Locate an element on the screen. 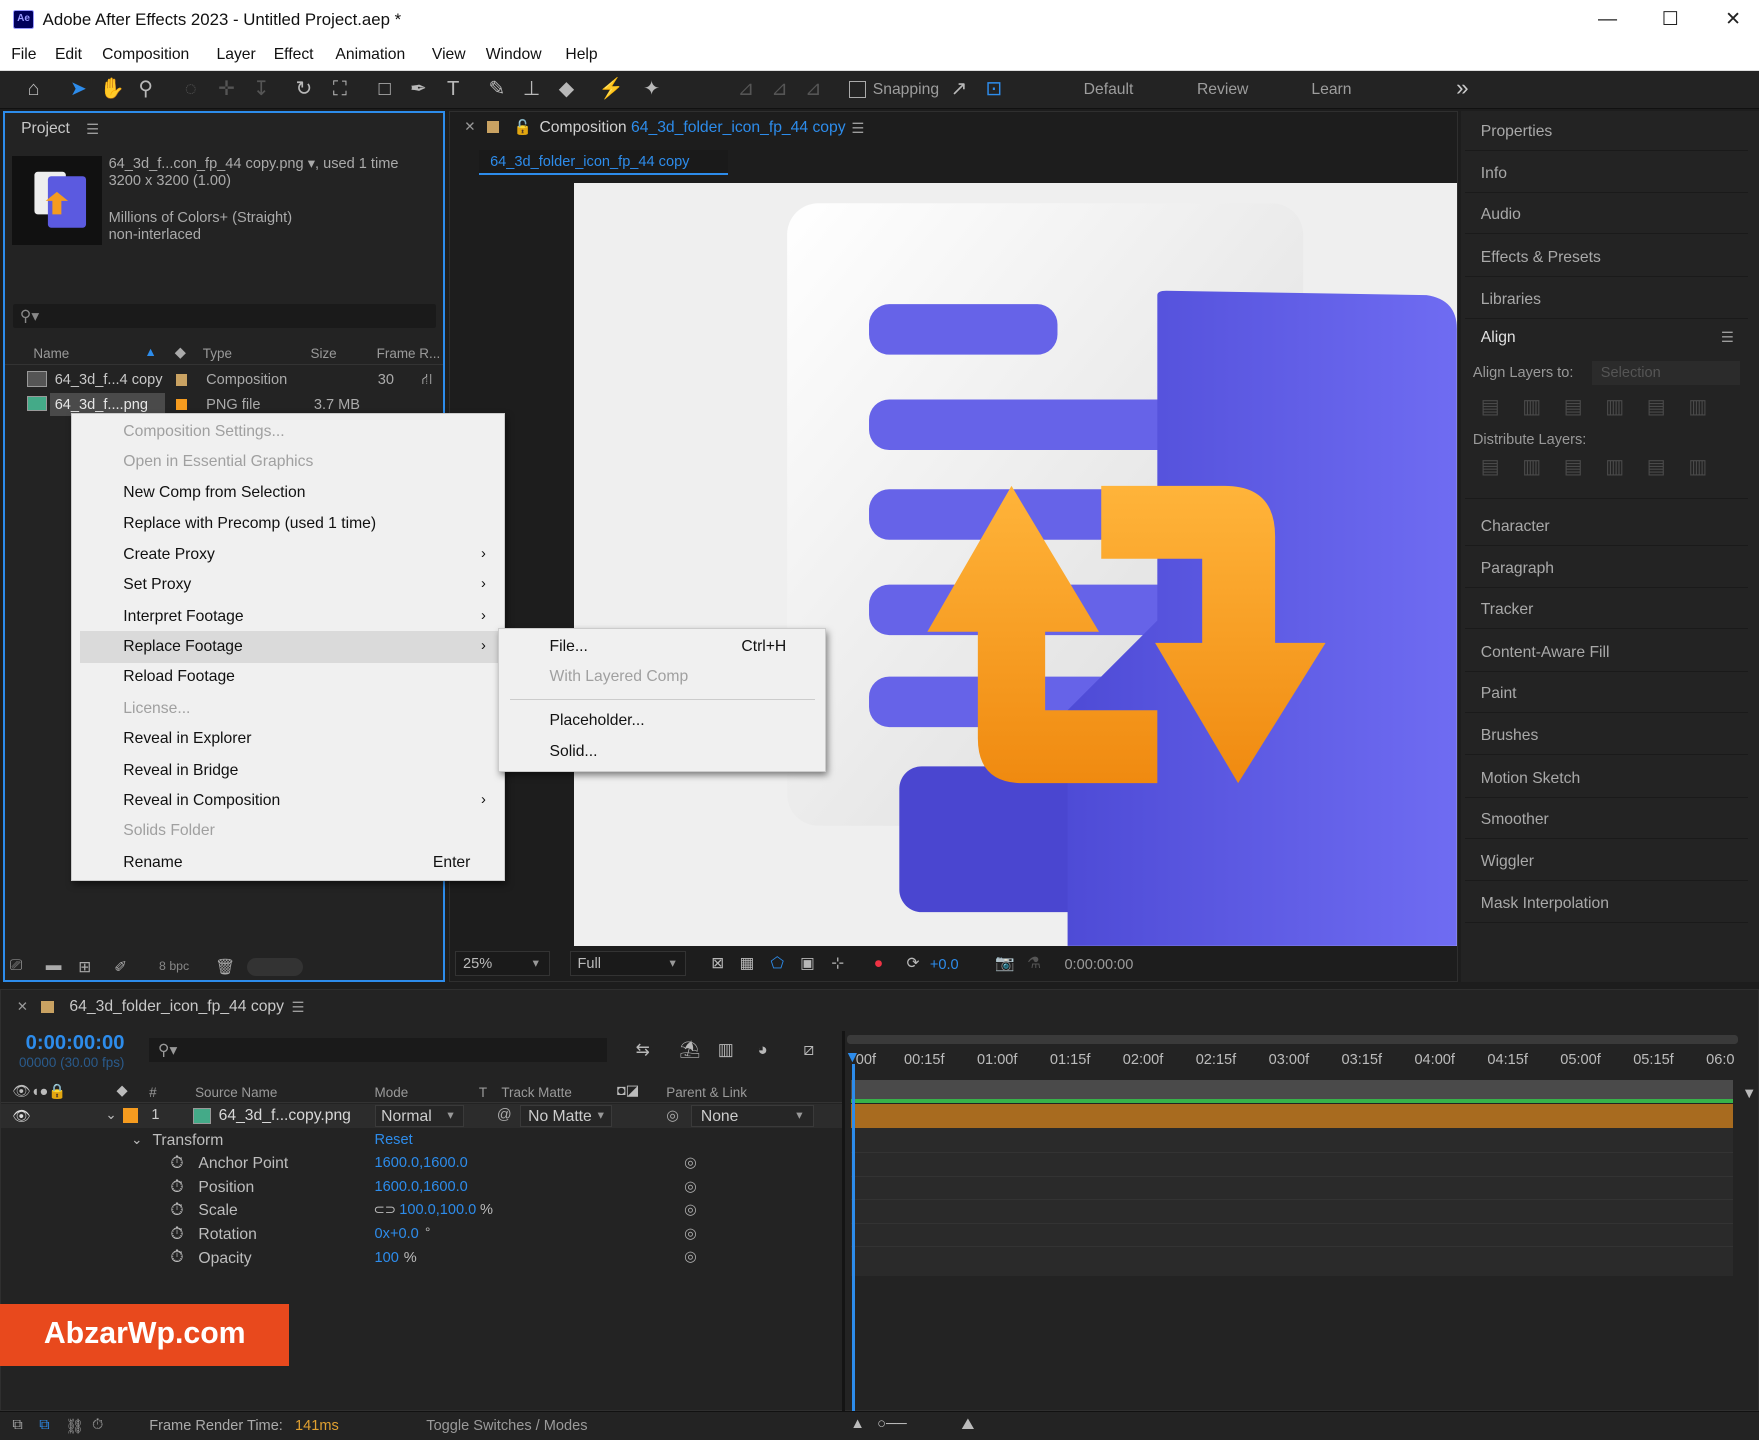  comp-tab: 64_3d_folder_icon_fp_44 copy is located at coordinates (603, 162).